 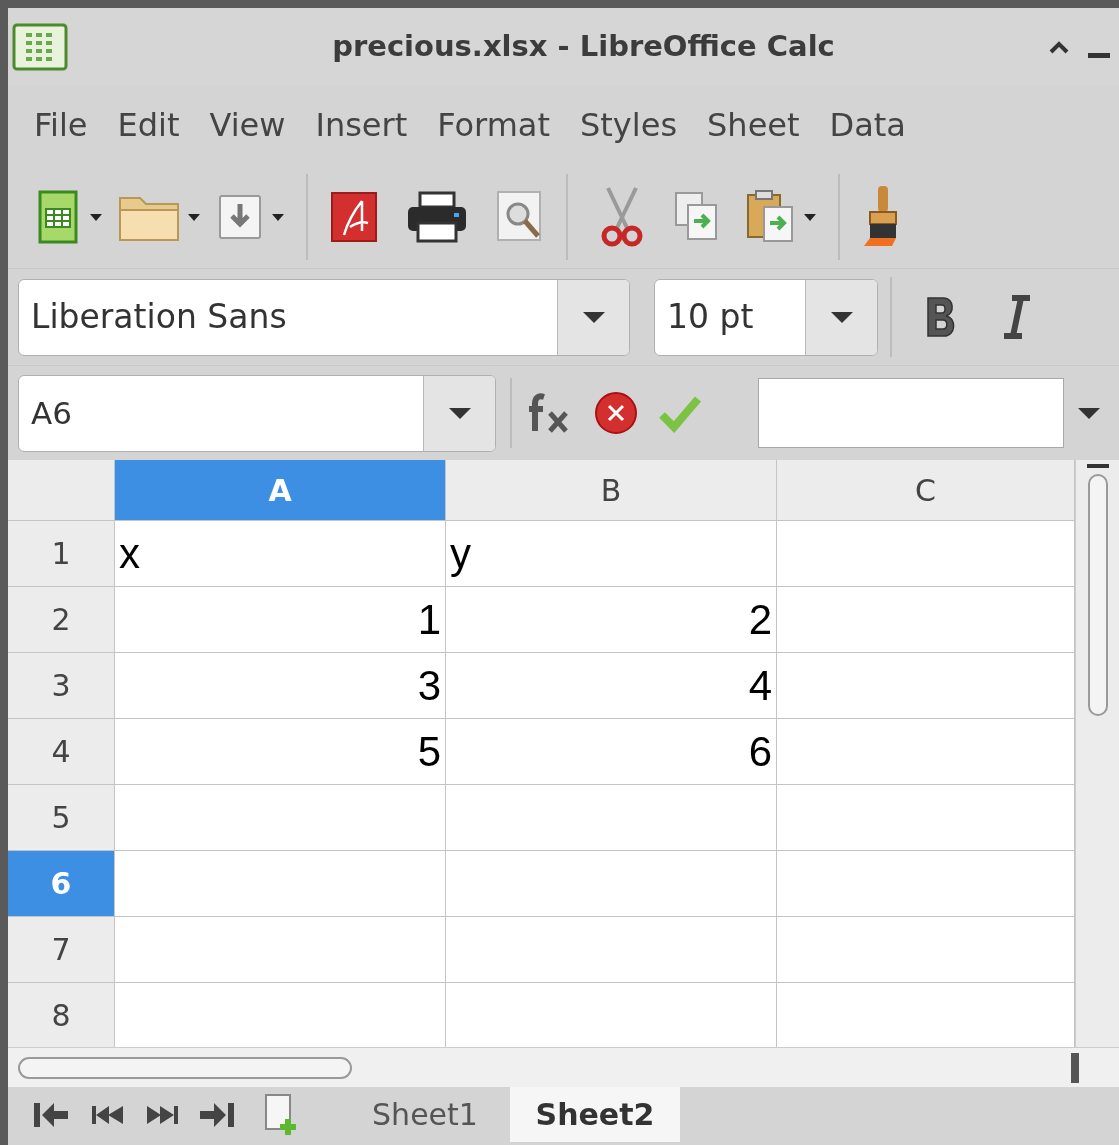 I want to click on next-sheet-button, so click(x=162, y=1114).